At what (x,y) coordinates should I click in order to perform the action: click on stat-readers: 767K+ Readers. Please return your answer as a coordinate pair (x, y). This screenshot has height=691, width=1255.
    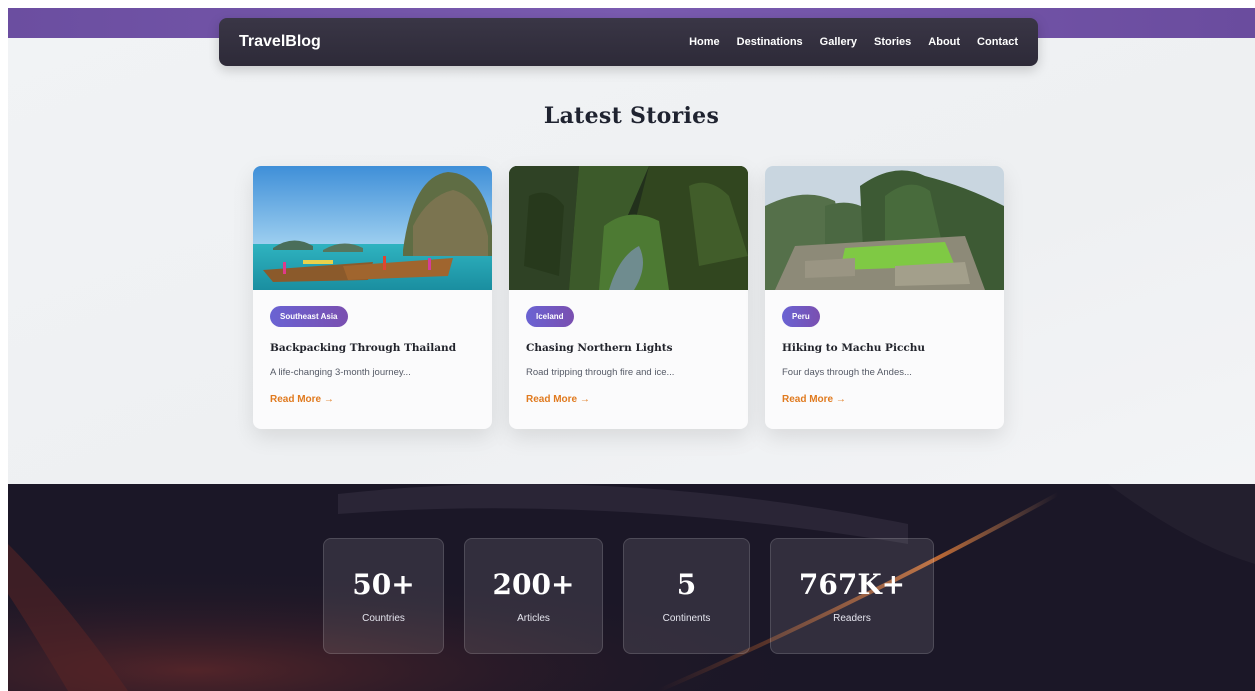
    Looking at the image, I should click on (852, 596).